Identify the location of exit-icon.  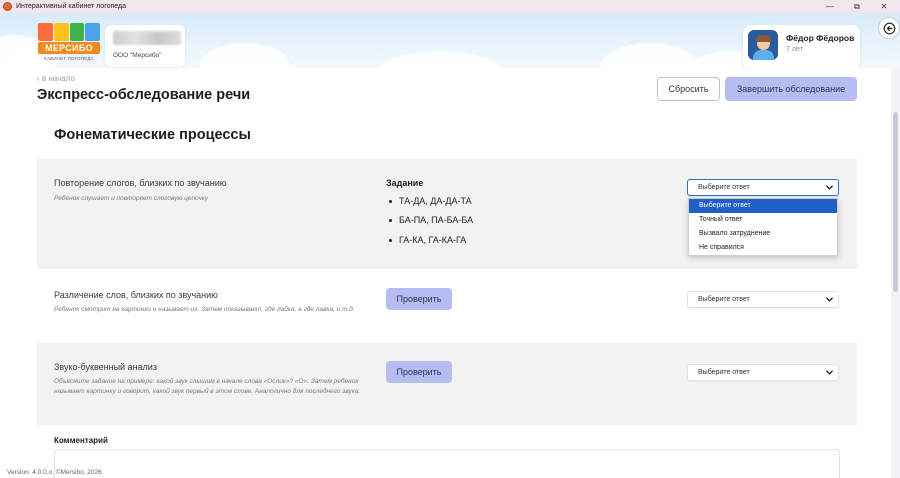
(889, 28).